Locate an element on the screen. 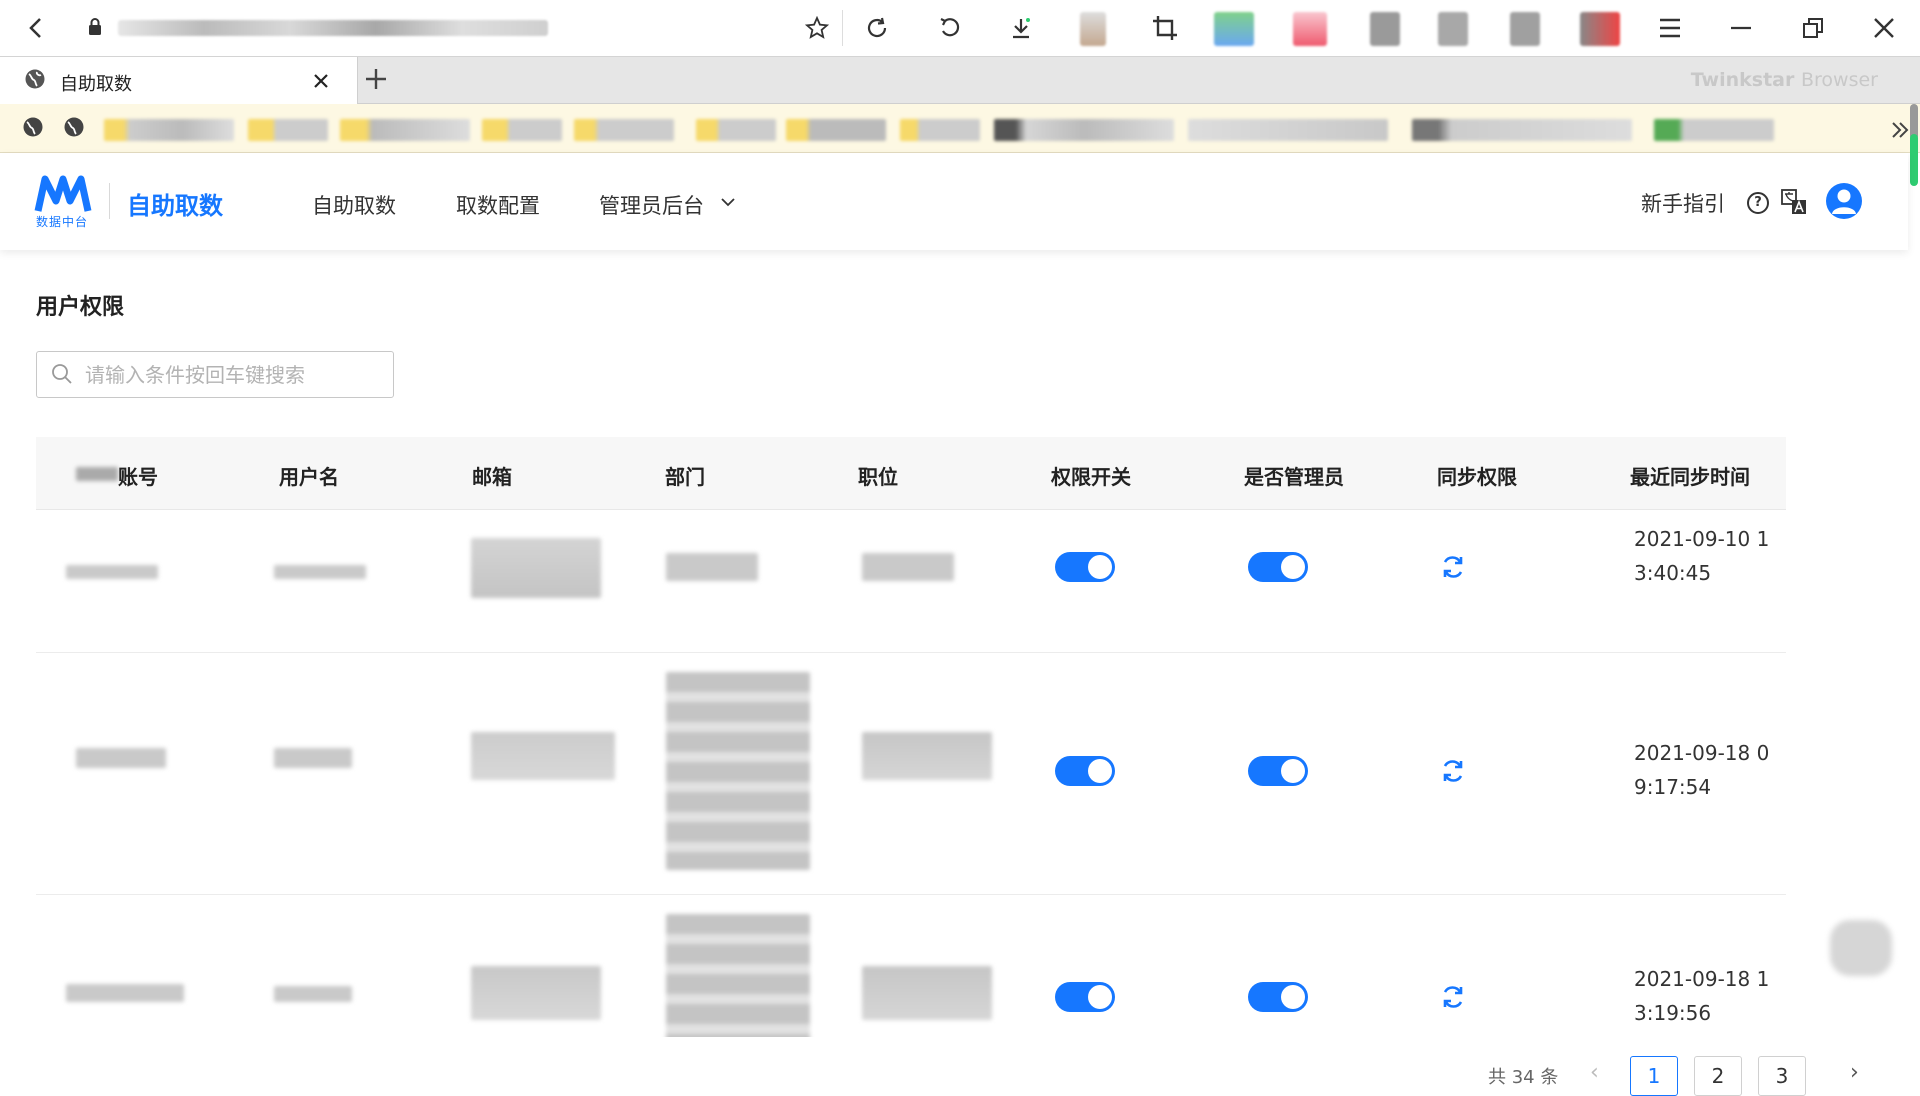 The image size is (1920, 1096). search-box is located at coordinates (215, 374).